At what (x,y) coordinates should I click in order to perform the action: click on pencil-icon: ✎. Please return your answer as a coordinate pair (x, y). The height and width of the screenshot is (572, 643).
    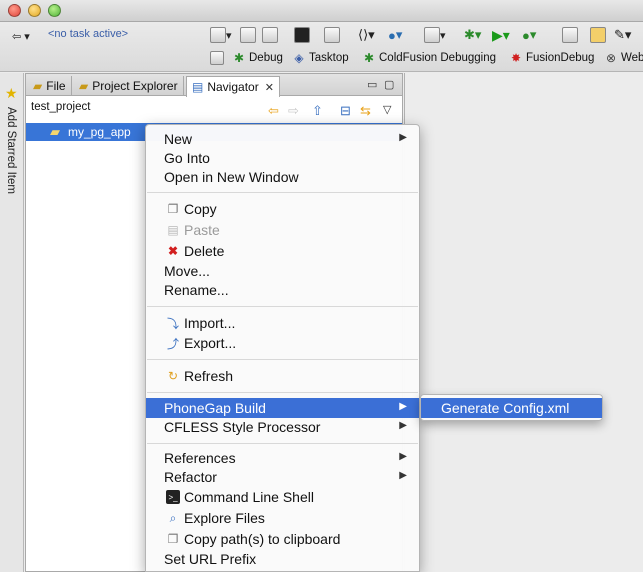
    Looking at the image, I should click on (619, 34).